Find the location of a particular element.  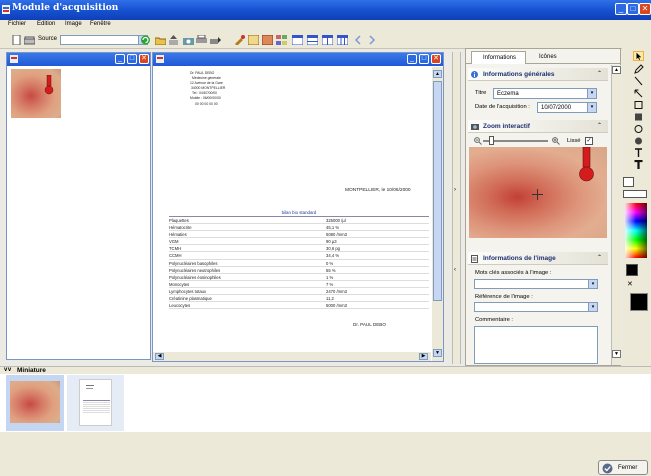

color-palette is located at coordinates (636, 230).